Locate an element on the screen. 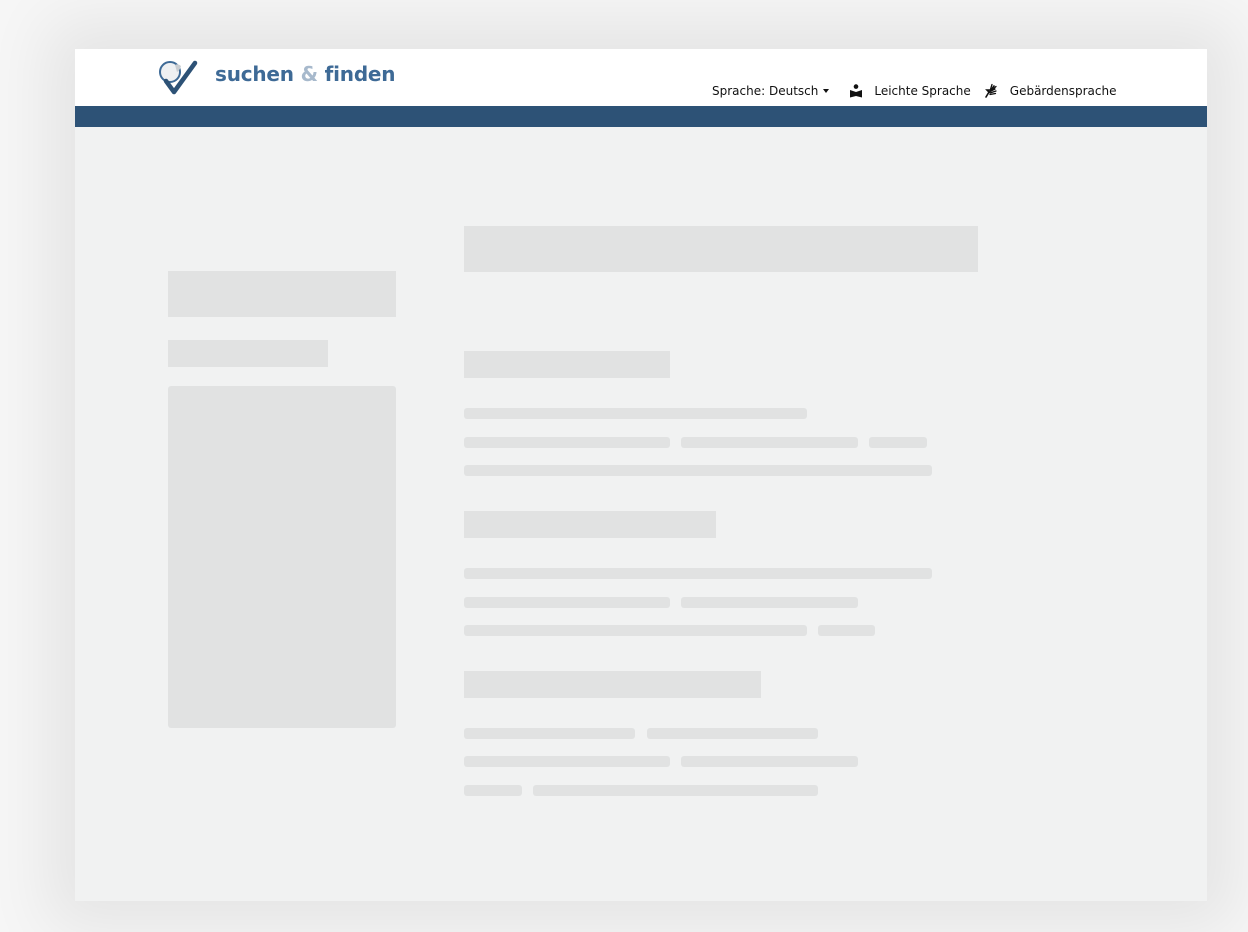 The height and width of the screenshot is (932, 1248). language-label: Sprache: Deutsch is located at coordinates (765, 90).